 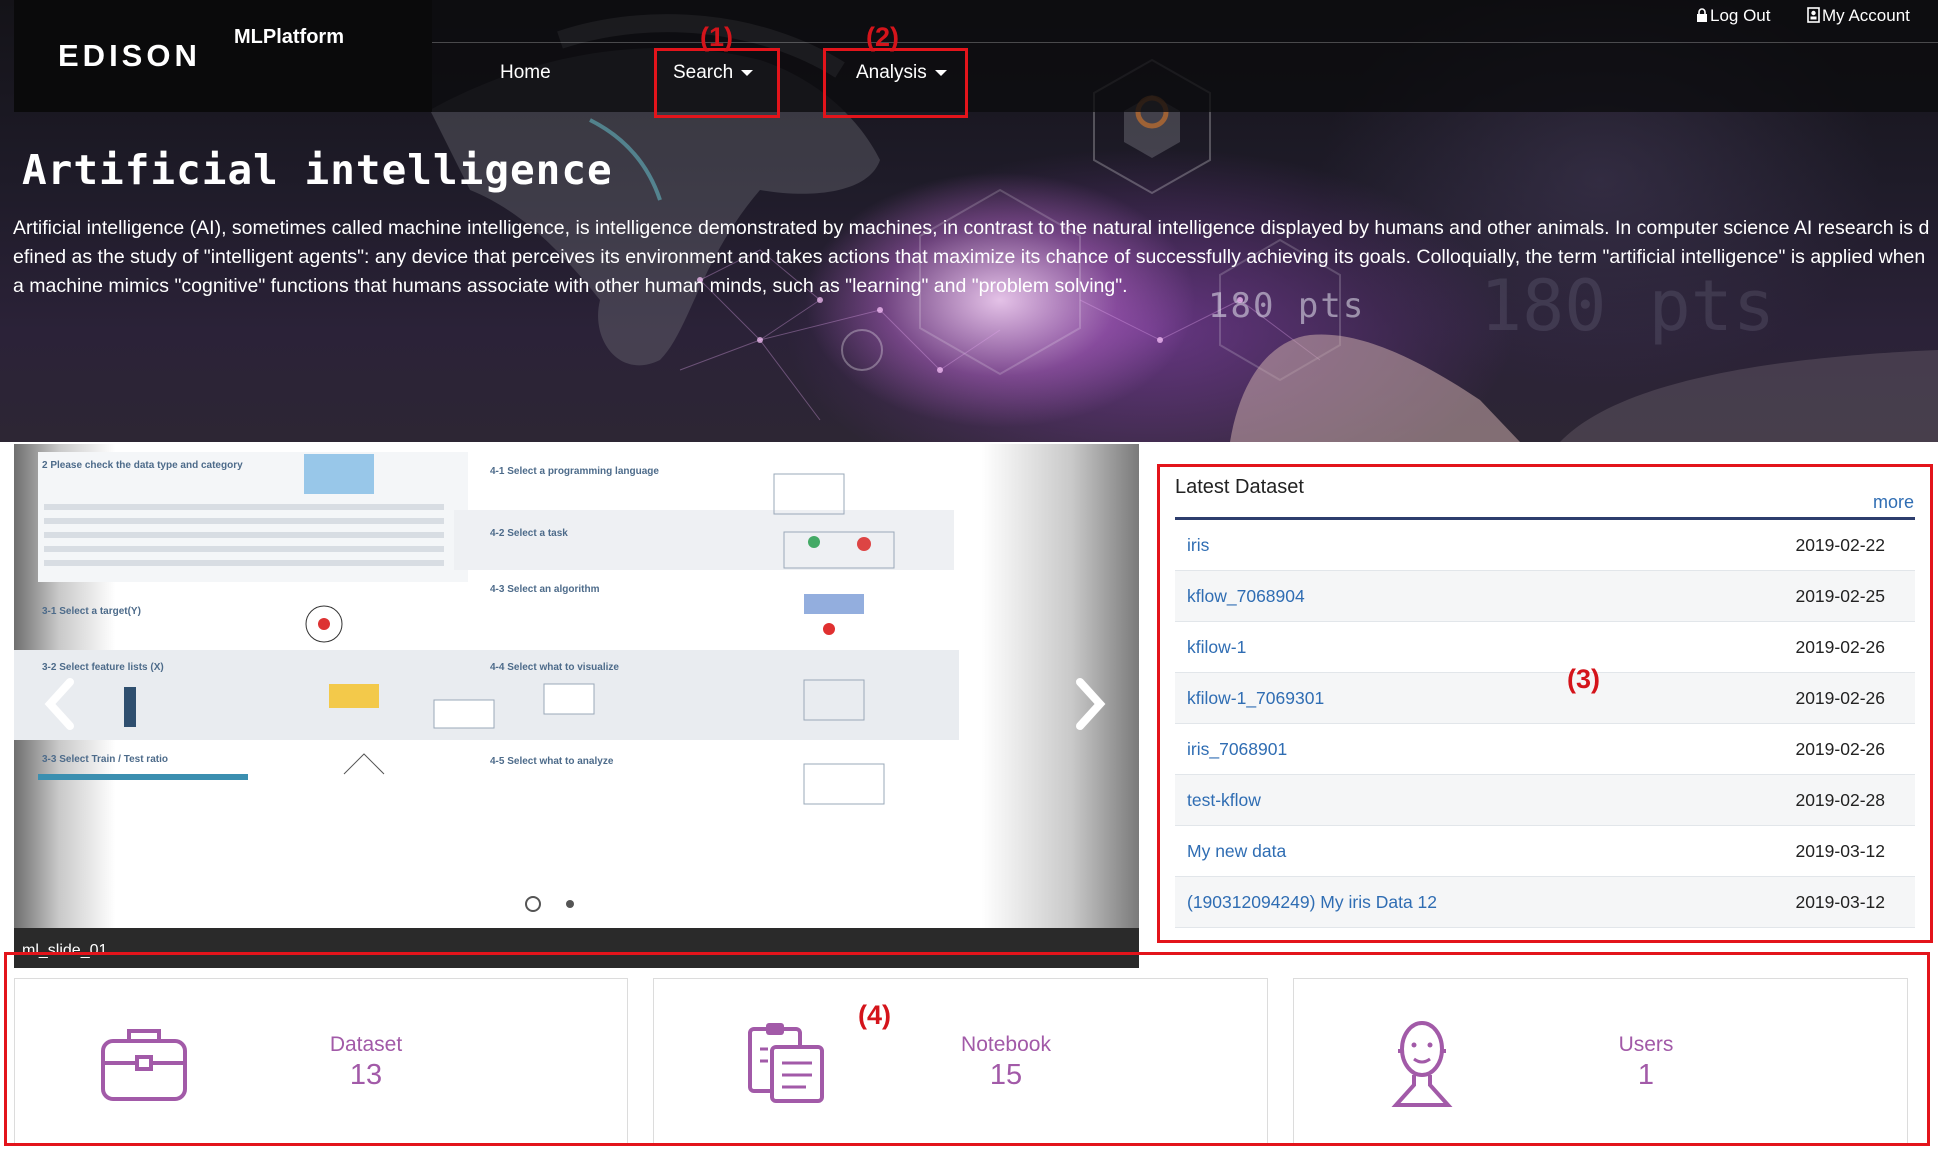 What do you see at coordinates (874, 1015) in the screenshot?
I see `annotation-label-4: (4)` at bounding box center [874, 1015].